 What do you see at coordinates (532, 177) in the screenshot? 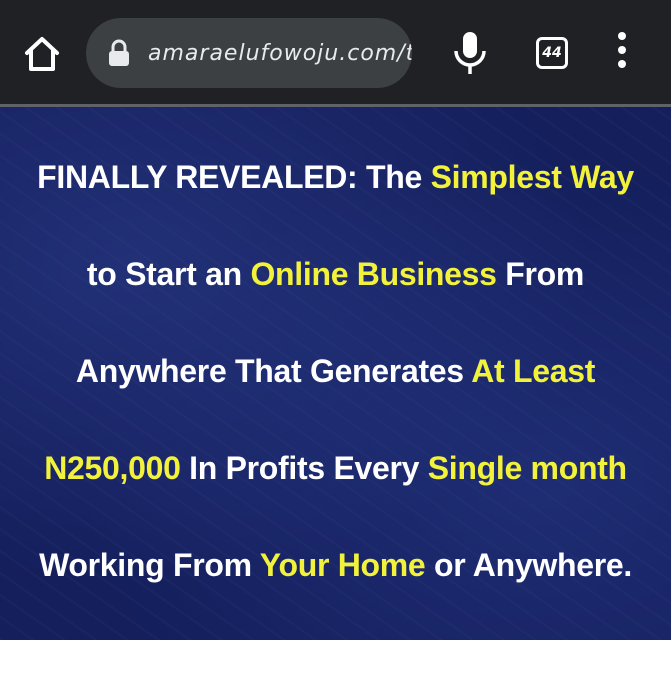
I see `headline-highlight: Simplest Way` at bounding box center [532, 177].